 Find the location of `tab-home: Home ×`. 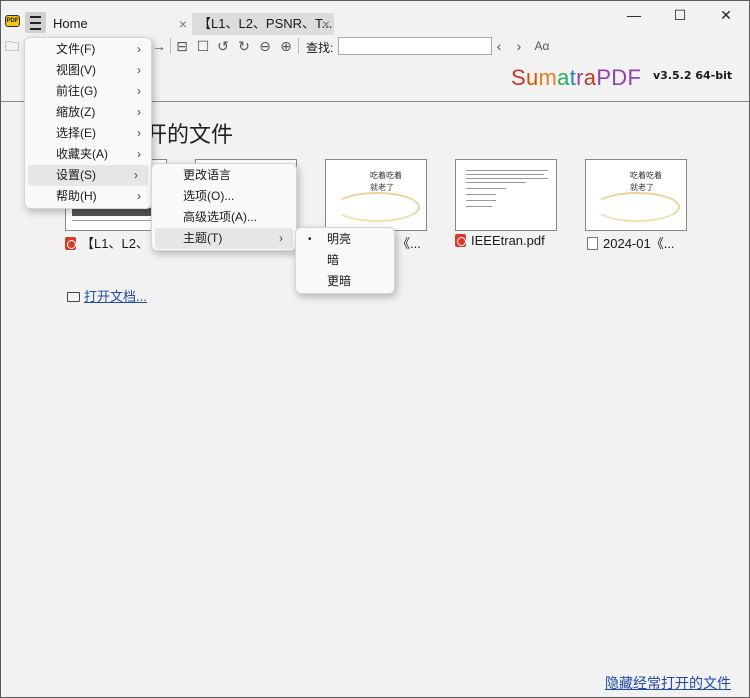

tab-home: Home × is located at coordinates (119, 24).